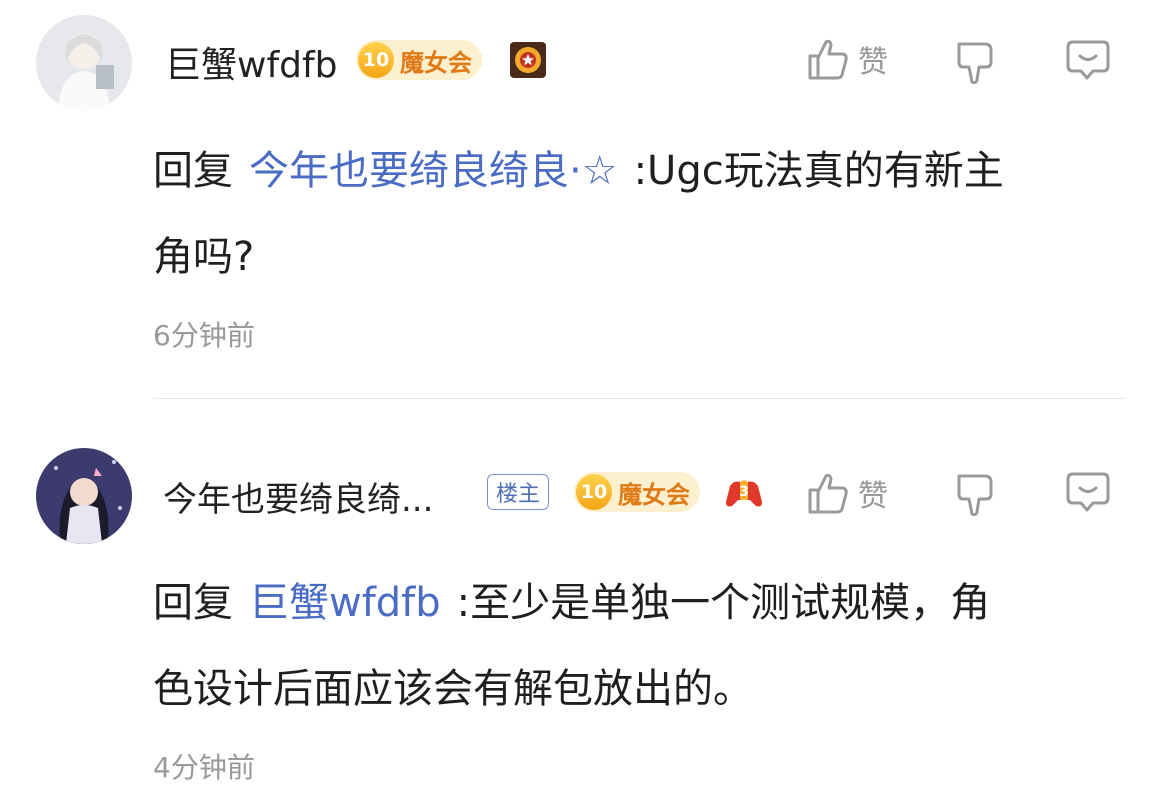 Image resolution: width=1149 pixels, height=800 pixels. What do you see at coordinates (345, 603) in the screenshot?
I see `reply-target-link: 巨蟹wfdfb` at bounding box center [345, 603].